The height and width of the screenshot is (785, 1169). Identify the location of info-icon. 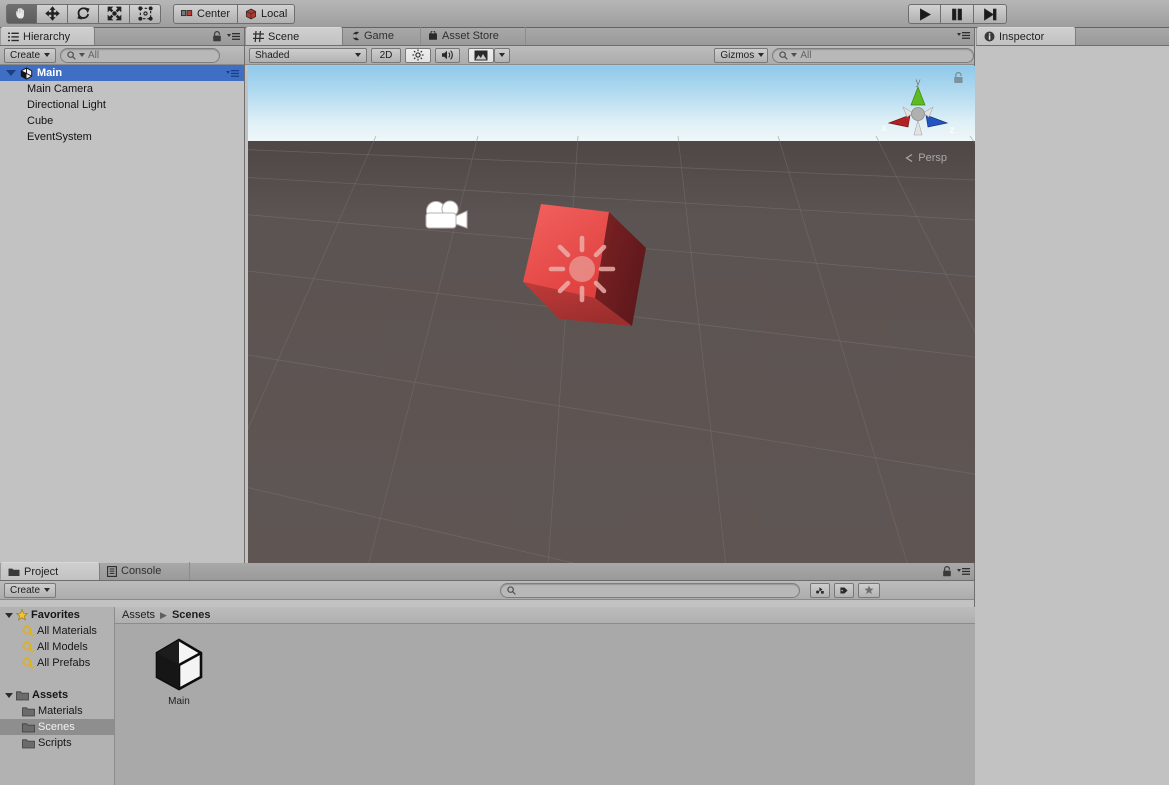
(989, 36).